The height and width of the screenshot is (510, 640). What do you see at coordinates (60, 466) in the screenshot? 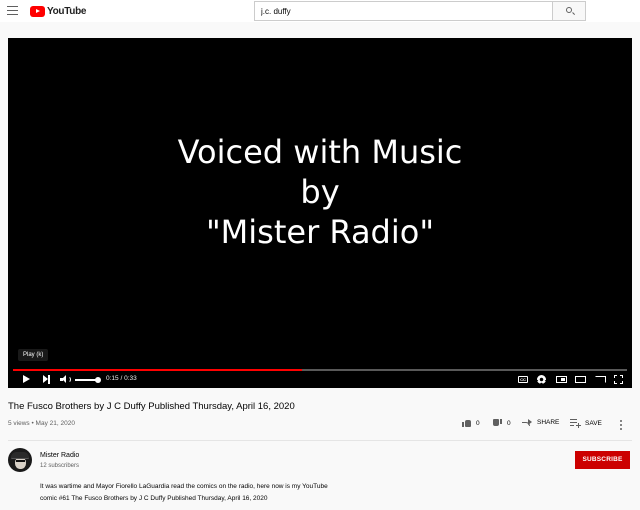
I see `subscriber-count: 12 subscribers` at bounding box center [60, 466].